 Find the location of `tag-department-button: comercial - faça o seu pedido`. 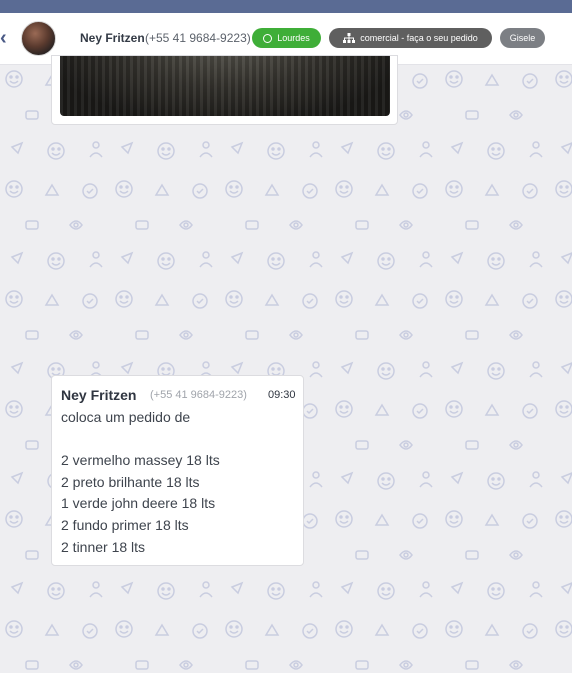

tag-department-button: comercial - faça o seu pedido is located at coordinates (410, 38).